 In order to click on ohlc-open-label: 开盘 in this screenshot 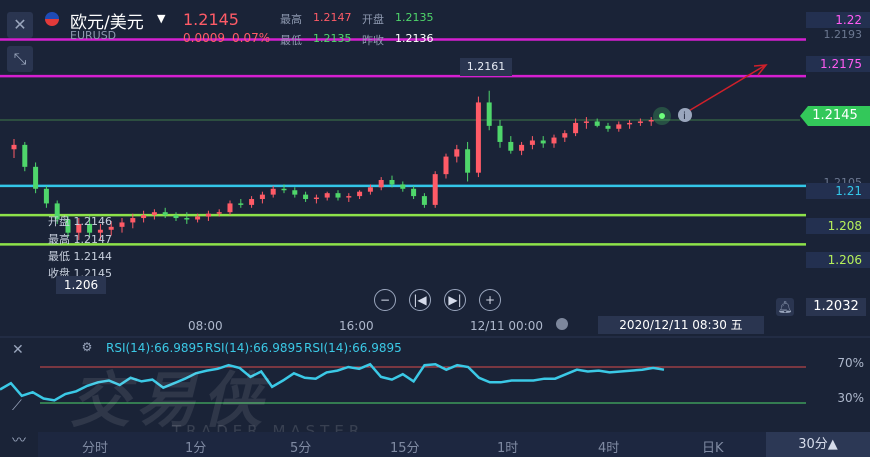, I will do `click(59, 221)`.